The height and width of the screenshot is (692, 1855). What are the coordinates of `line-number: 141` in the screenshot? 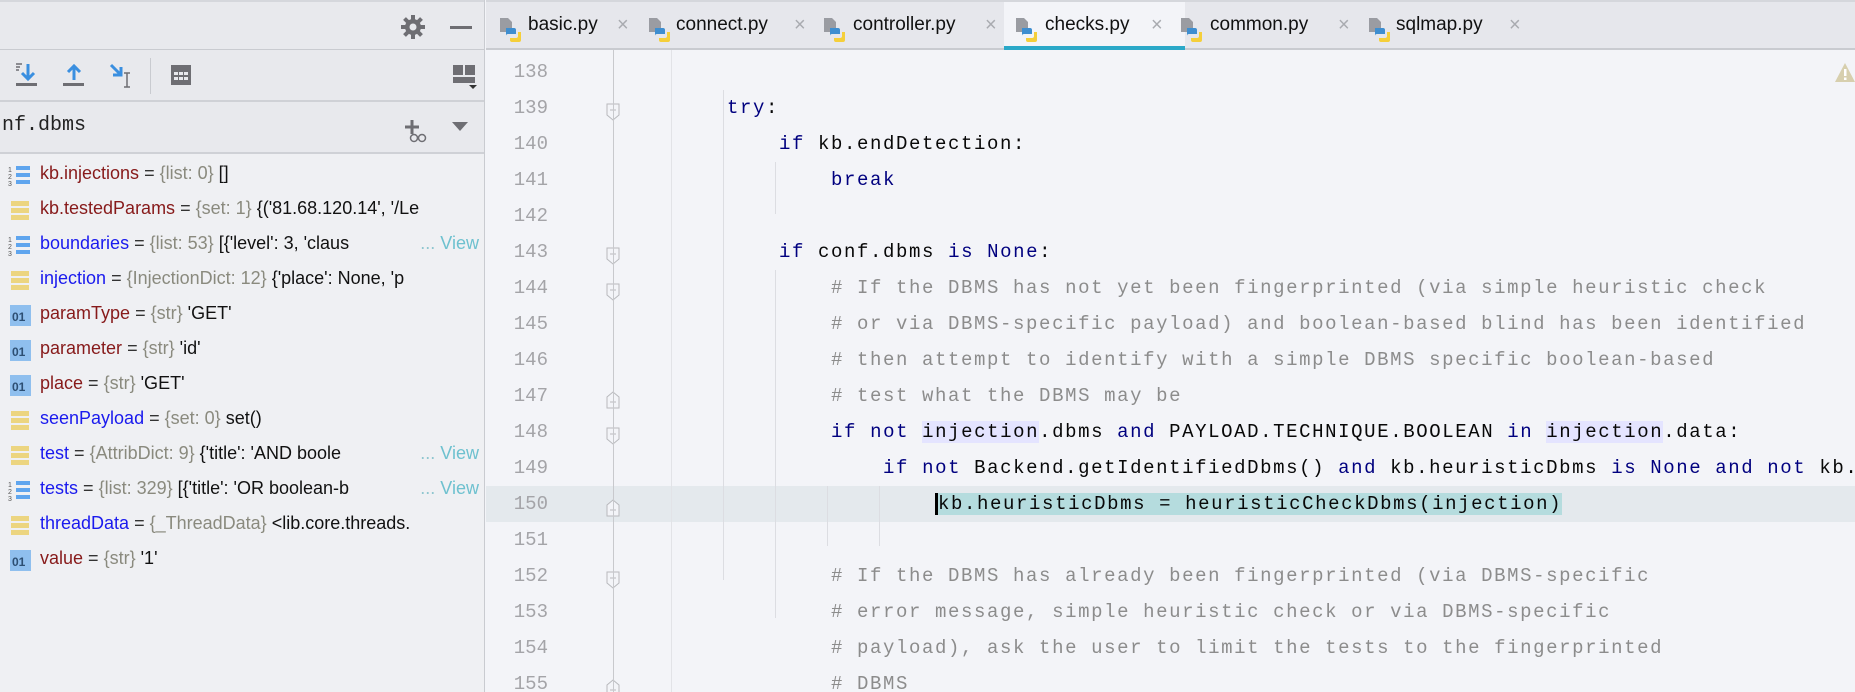 It's located at (530, 180).